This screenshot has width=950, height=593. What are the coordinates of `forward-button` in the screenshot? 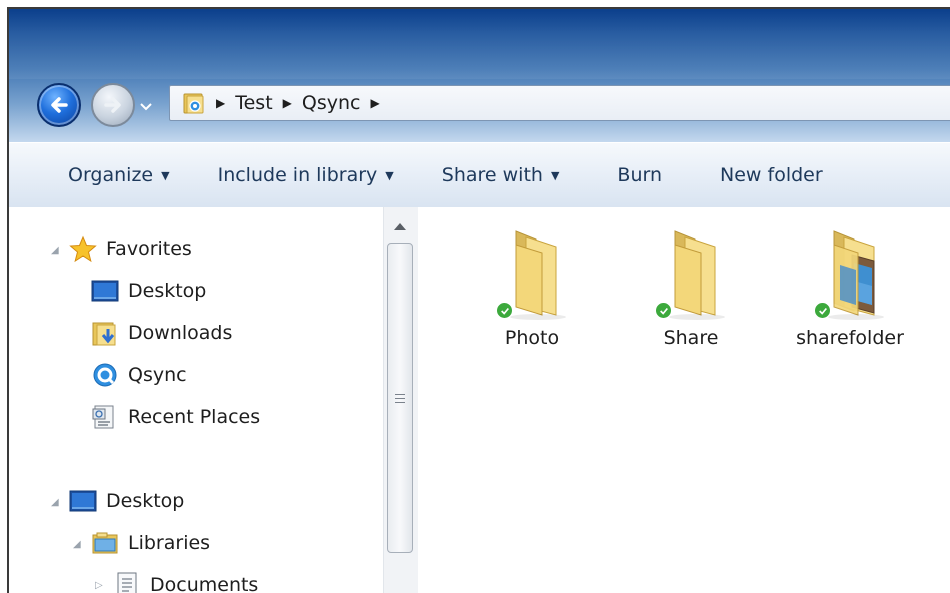 It's located at (113, 105).